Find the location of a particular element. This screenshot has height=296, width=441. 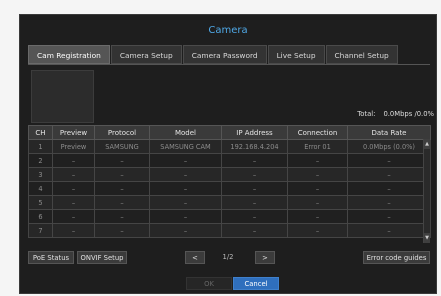

tab-divider is located at coordinates (229, 64).